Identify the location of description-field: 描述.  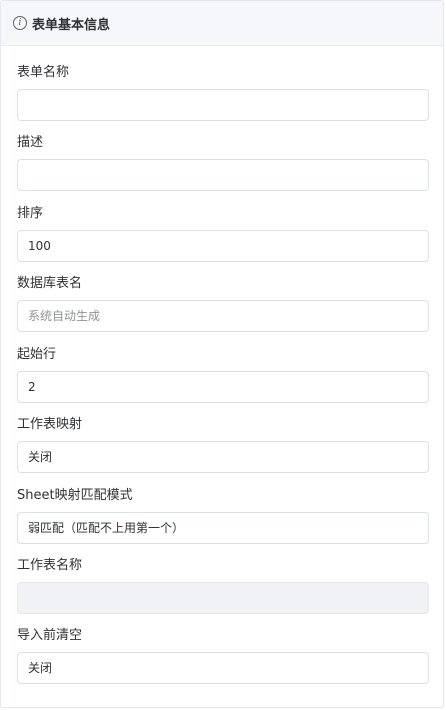
(223, 162).